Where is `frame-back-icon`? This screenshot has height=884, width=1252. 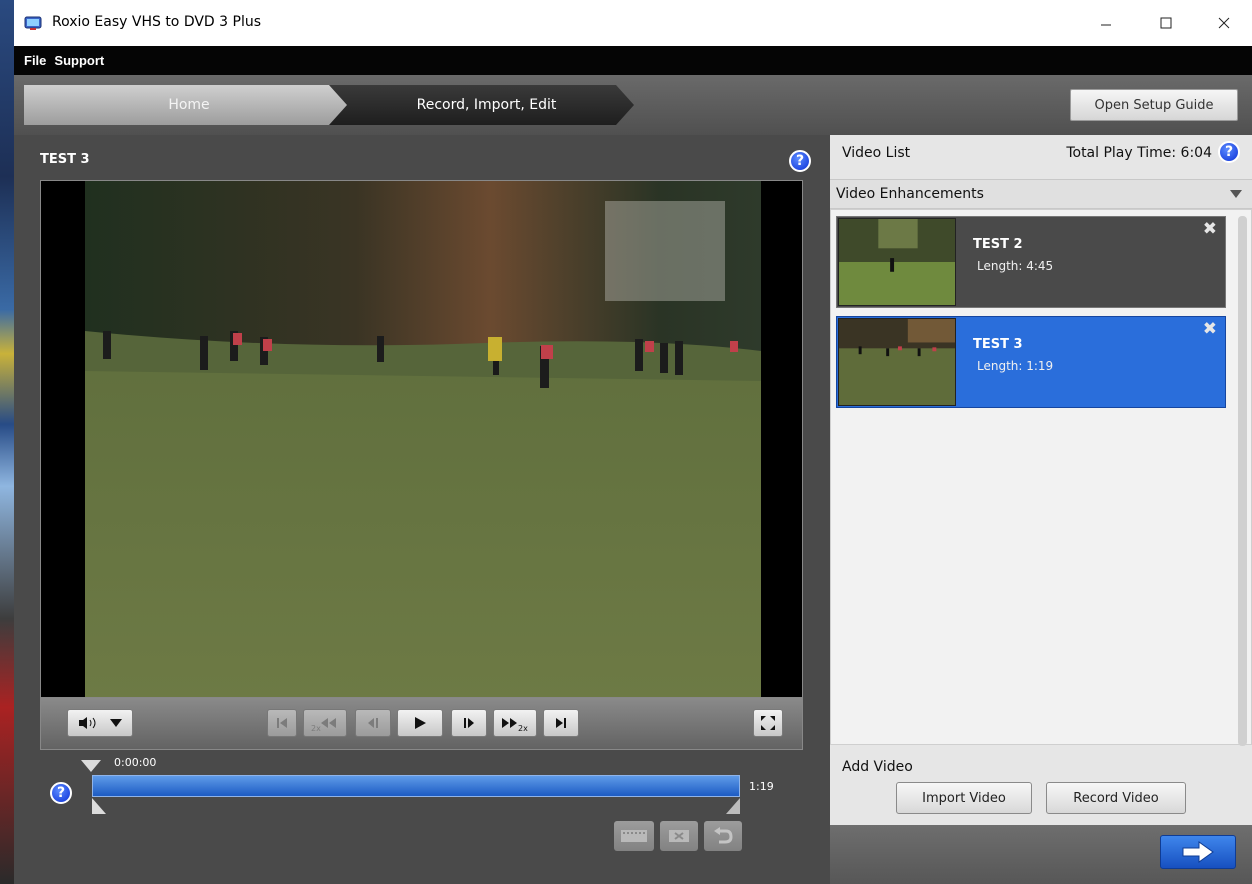 frame-back-icon is located at coordinates (373, 723).